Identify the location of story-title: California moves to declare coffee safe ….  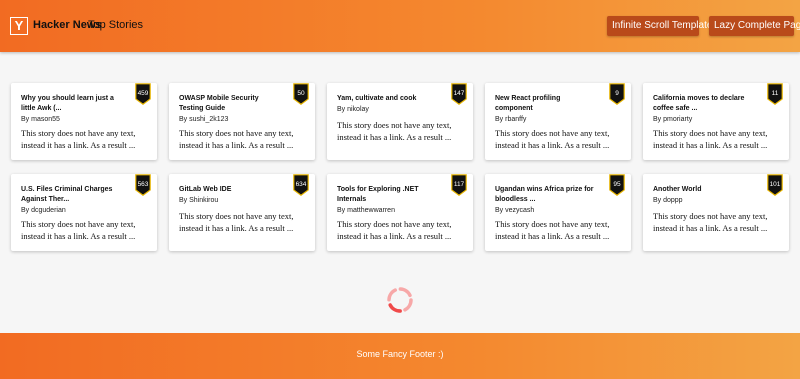
(704, 104).